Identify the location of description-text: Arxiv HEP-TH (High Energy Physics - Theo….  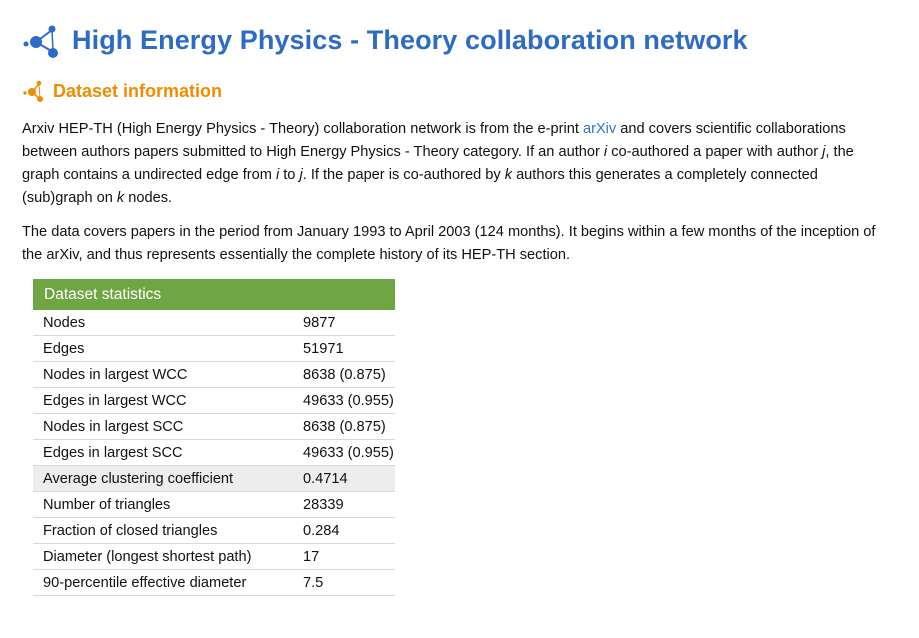
(302, 129).